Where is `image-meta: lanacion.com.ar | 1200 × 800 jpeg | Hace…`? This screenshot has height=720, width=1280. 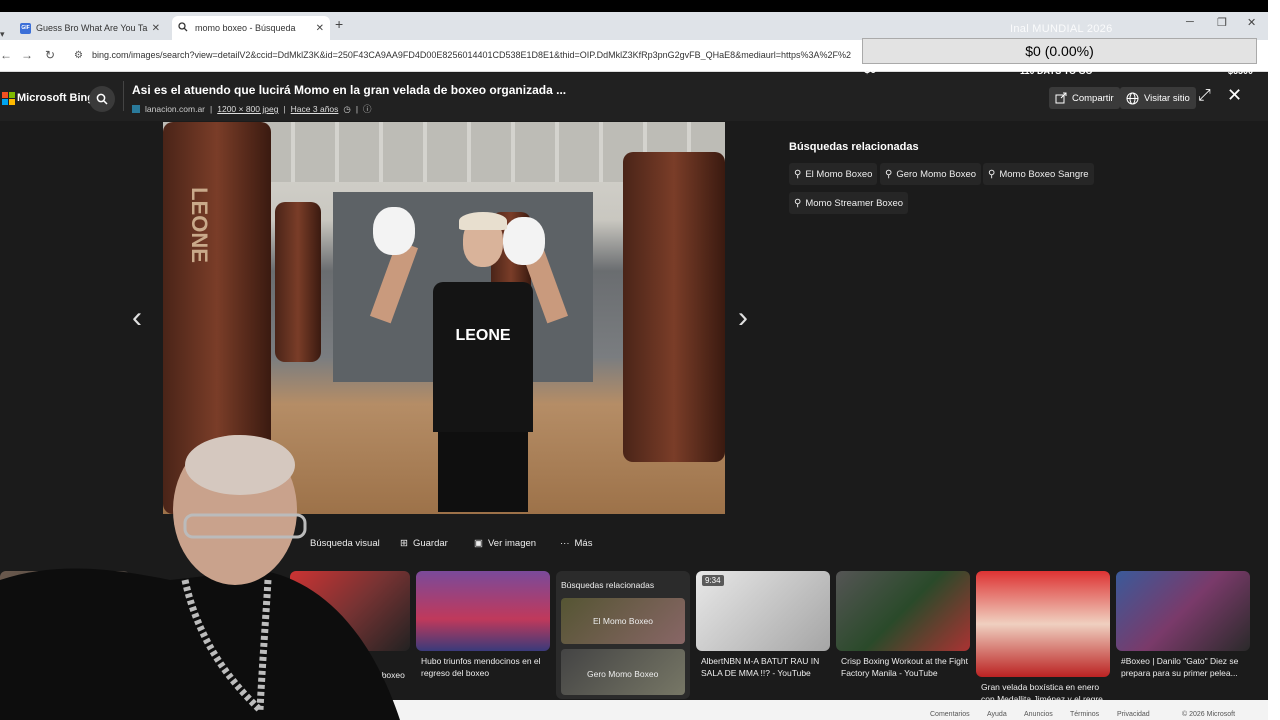 image-meta: lanacion.com.ar | 1200 × 800 jpeg | Hace… is located at coordinates (252, 109).